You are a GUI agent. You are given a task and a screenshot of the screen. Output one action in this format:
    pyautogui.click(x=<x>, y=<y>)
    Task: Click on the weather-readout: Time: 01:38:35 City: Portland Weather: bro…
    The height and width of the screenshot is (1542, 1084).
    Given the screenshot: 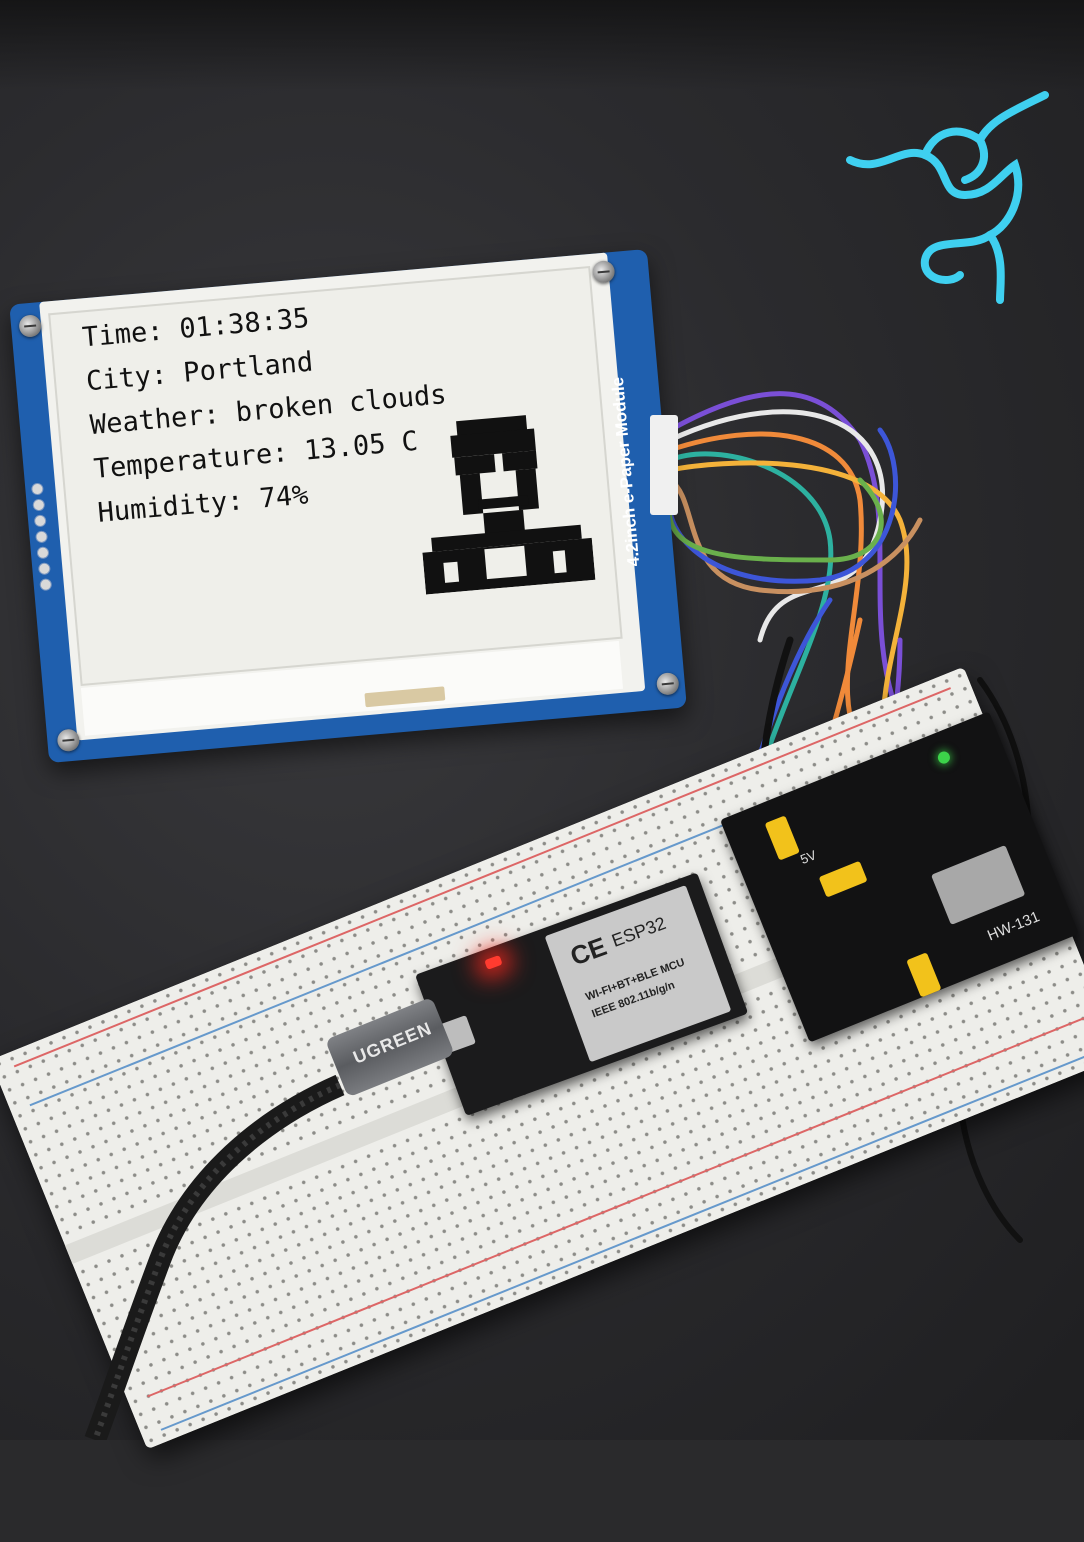 What is the action you would take?
    pyautogui.click(x=268, y=410)
    